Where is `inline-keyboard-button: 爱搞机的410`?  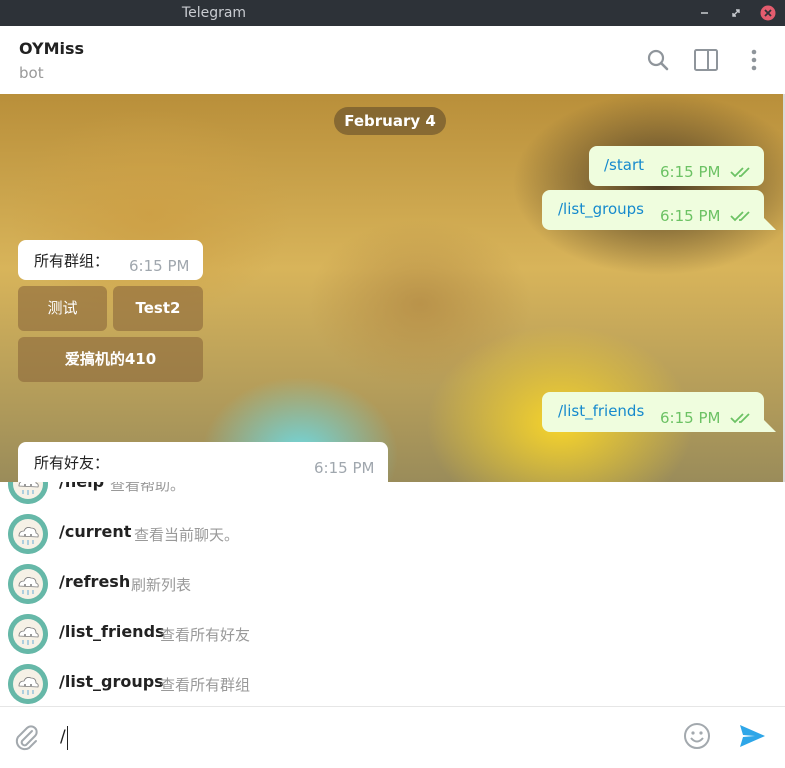
inline-keyboard-button: 爱搞机的410 is located at coordinates (110, 359).